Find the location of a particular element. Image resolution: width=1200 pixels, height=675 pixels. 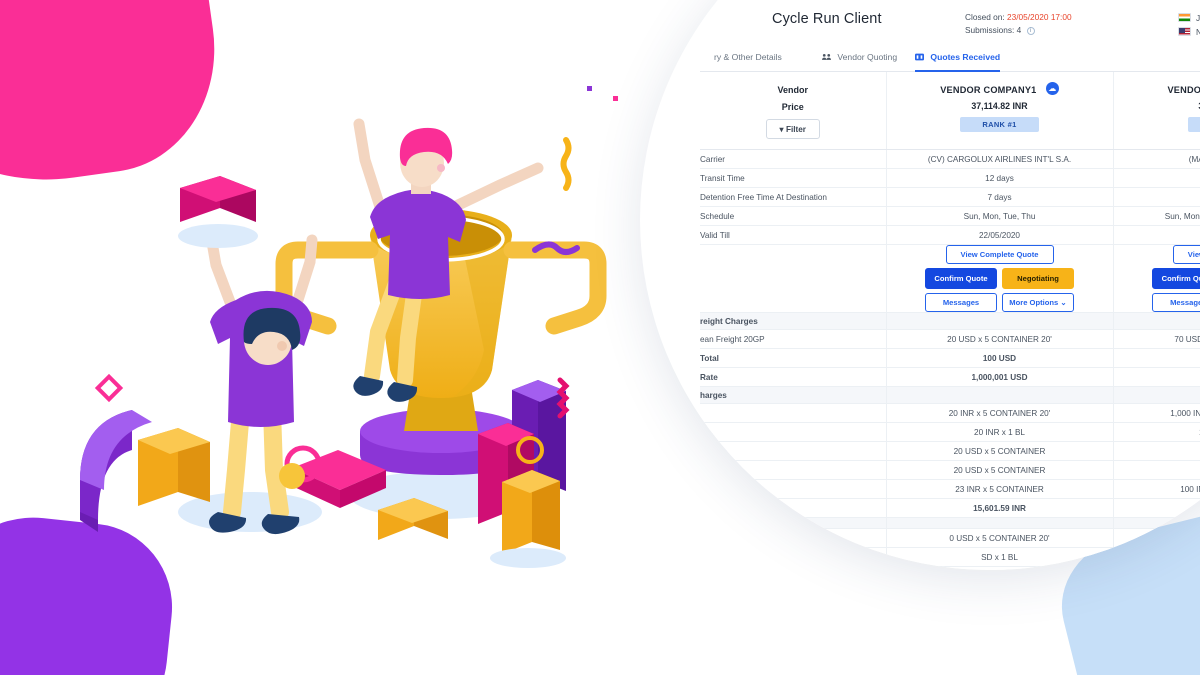

vendor-1-carrier: (CV) CARGOLUX AIRLINES INT'L S.A. is located at coordinates (999, 159).